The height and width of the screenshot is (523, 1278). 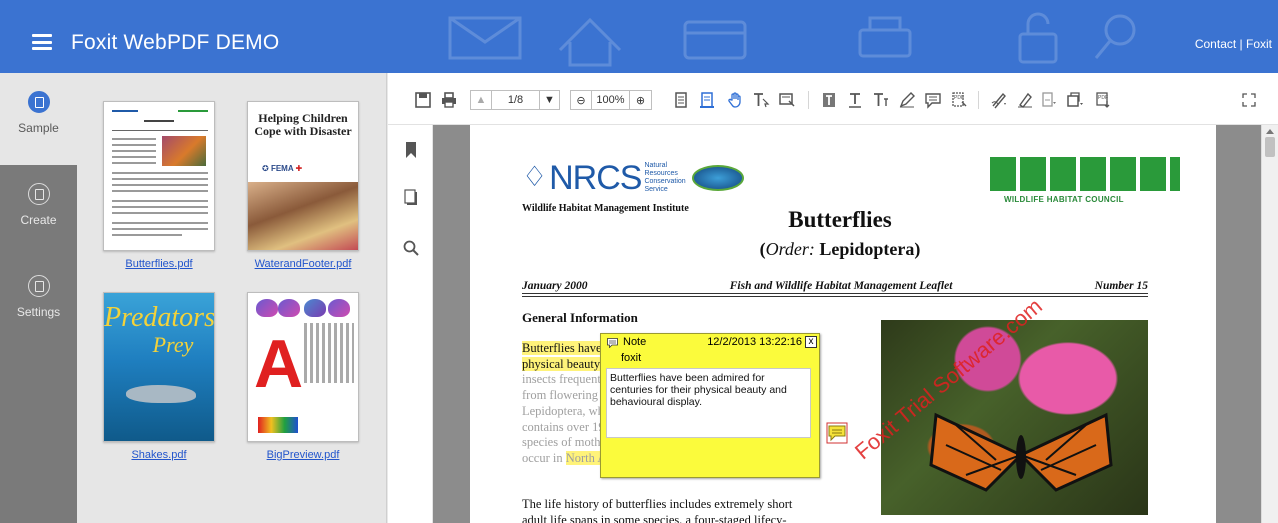 What do you see at coordinates (792, 39) in the screenshot?
I see `header-background-icons` at bounding box center [792, 39].